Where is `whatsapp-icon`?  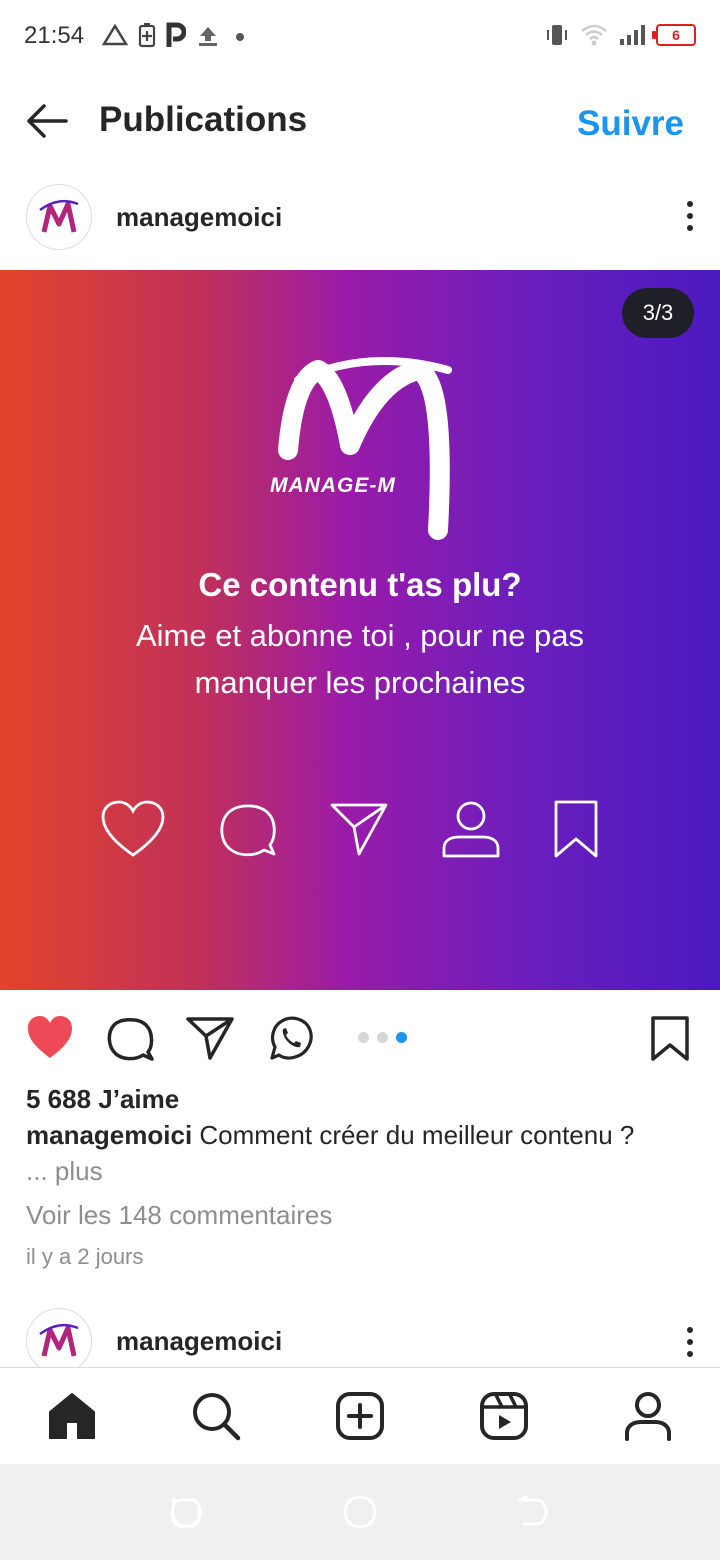 whatsapp-icon is located at coordinates (290, 1038).